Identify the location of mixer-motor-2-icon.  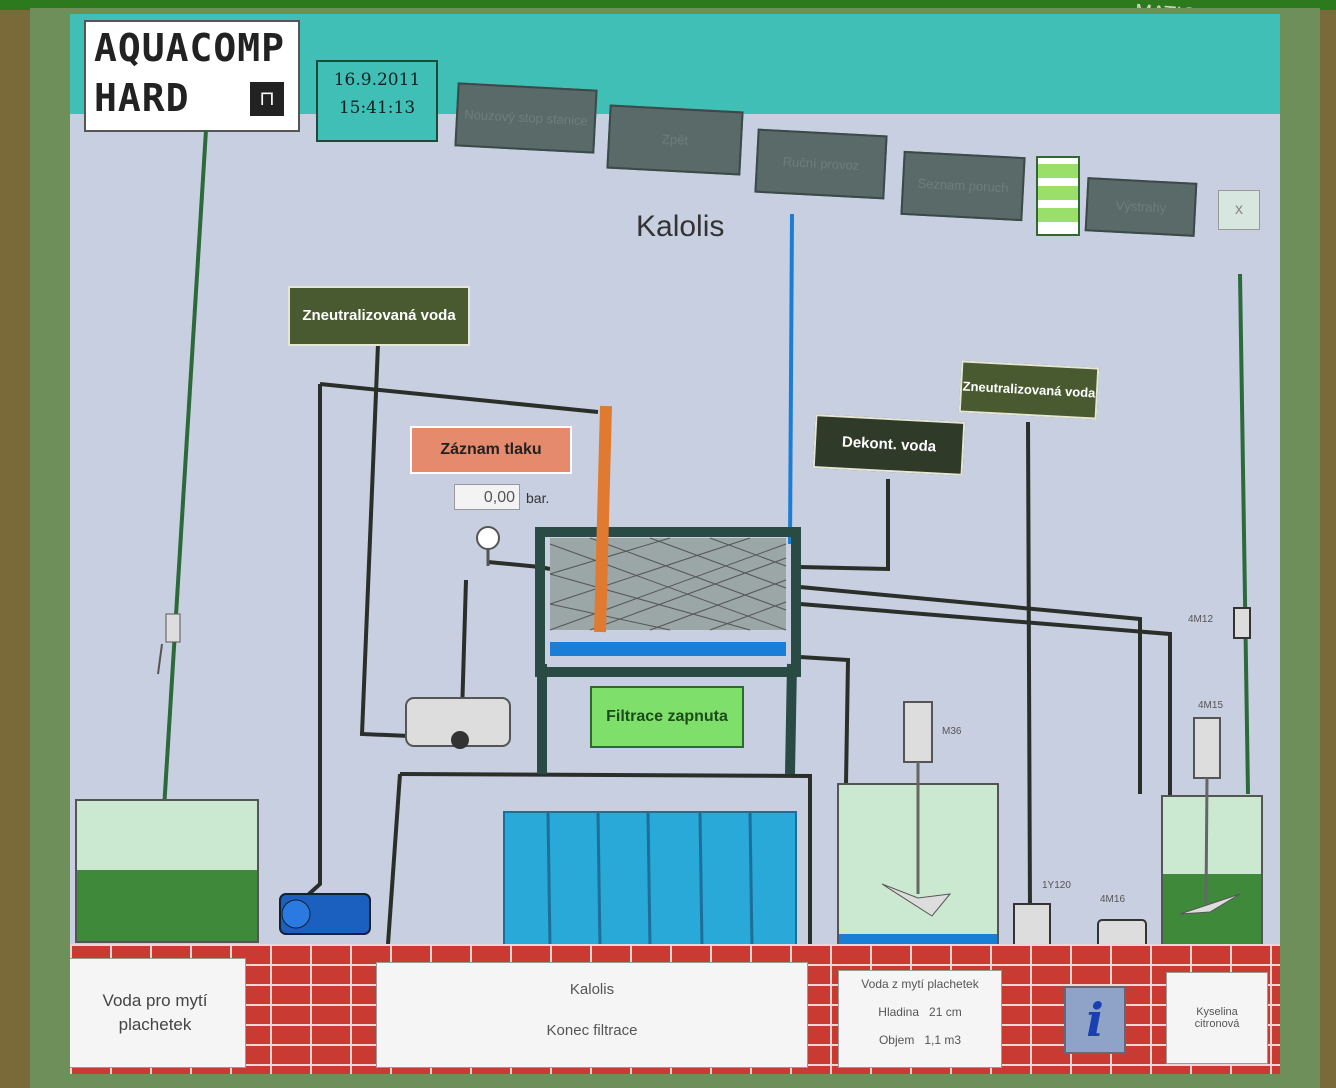
(1207, 748).